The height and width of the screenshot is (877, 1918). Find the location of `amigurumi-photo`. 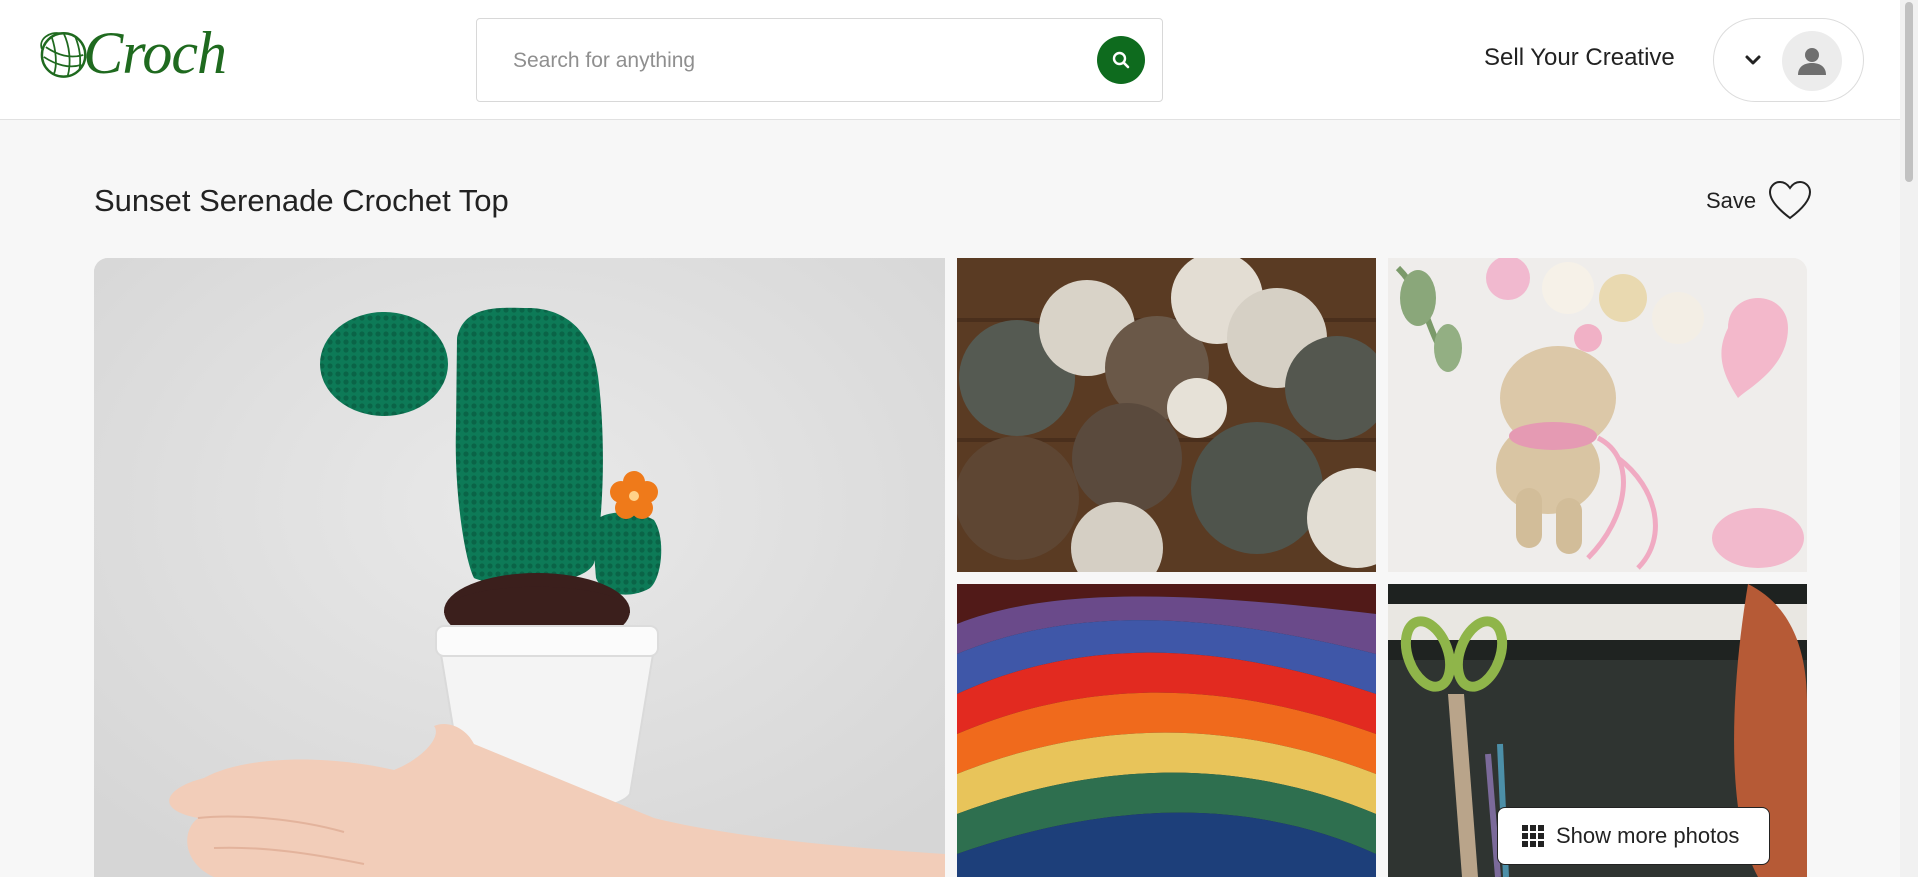

amigurumi-photo is located at coordinates (1597, 415).